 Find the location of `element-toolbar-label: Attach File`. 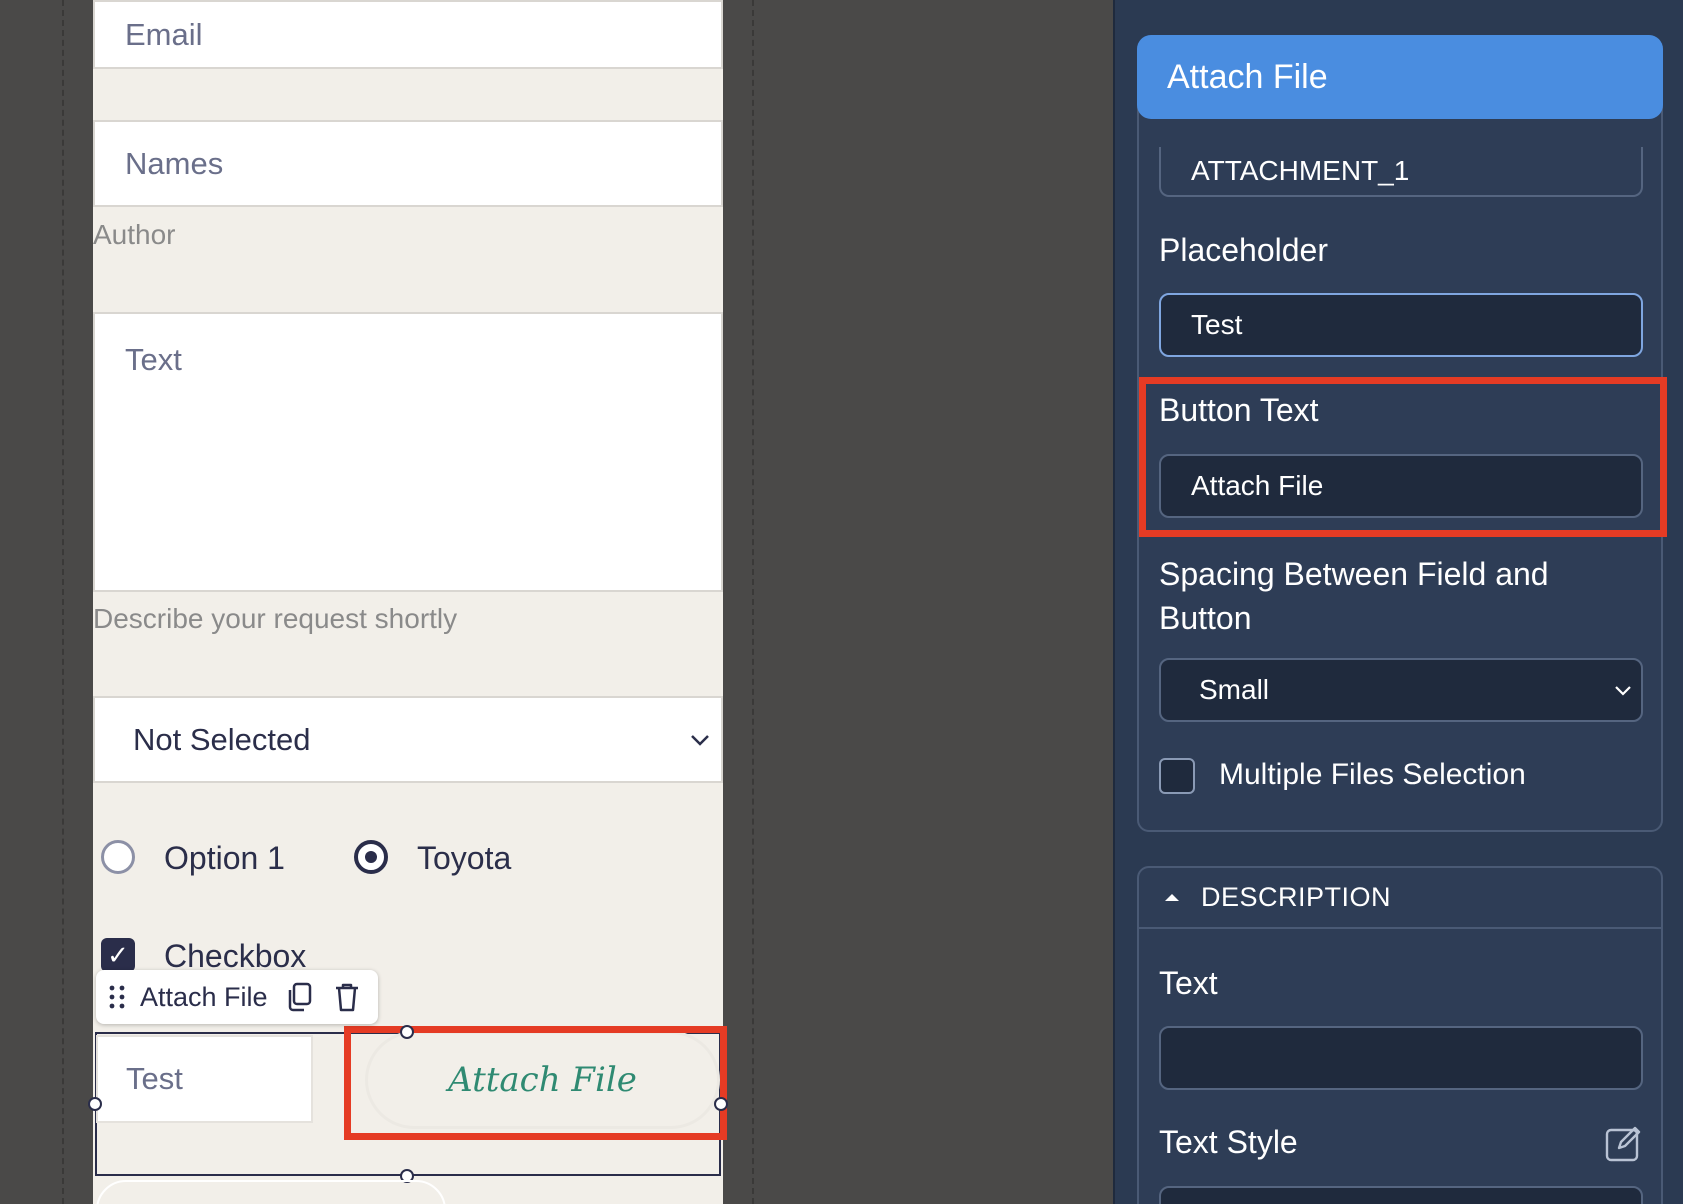

element-toolbar-label: Attach File is located at coordinates (204, 996).